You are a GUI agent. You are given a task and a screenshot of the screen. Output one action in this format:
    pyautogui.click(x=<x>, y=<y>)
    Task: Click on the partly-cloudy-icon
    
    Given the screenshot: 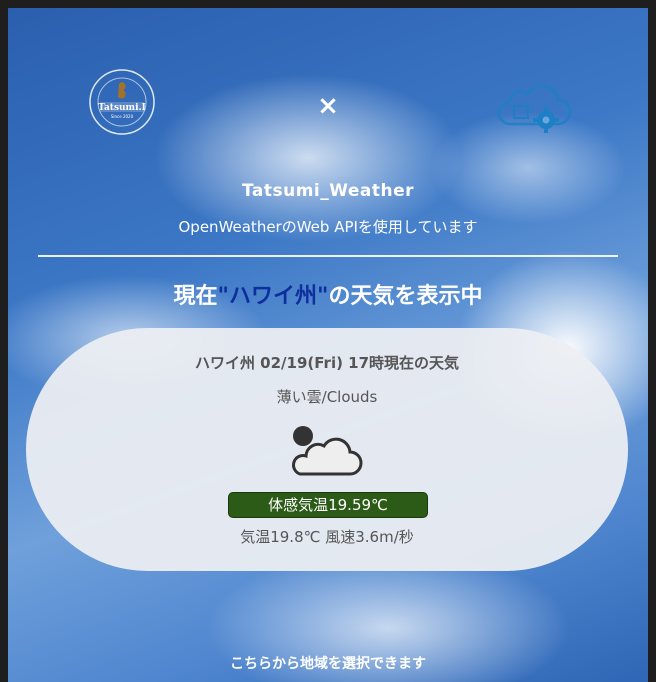 What is the action you would take?
    pyautogui.click(x=327, y=453)
    